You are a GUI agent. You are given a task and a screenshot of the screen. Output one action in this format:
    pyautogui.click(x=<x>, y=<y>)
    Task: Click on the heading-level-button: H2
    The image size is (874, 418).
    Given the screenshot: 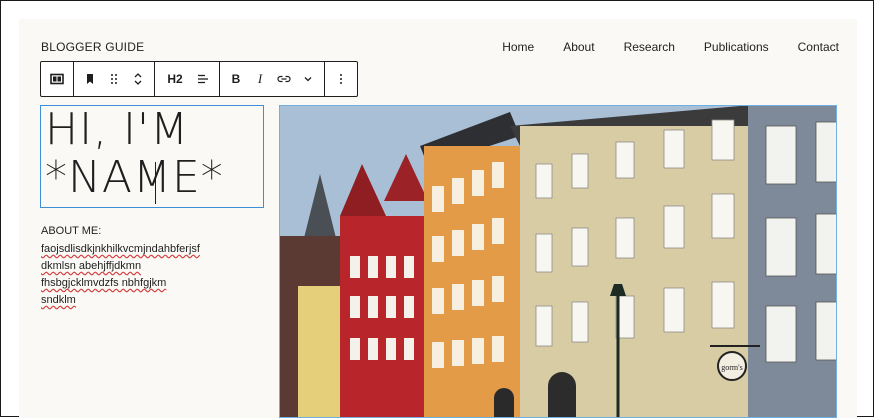 What is the action you would take?
    pyautogui.click(x=175, y=79)
    